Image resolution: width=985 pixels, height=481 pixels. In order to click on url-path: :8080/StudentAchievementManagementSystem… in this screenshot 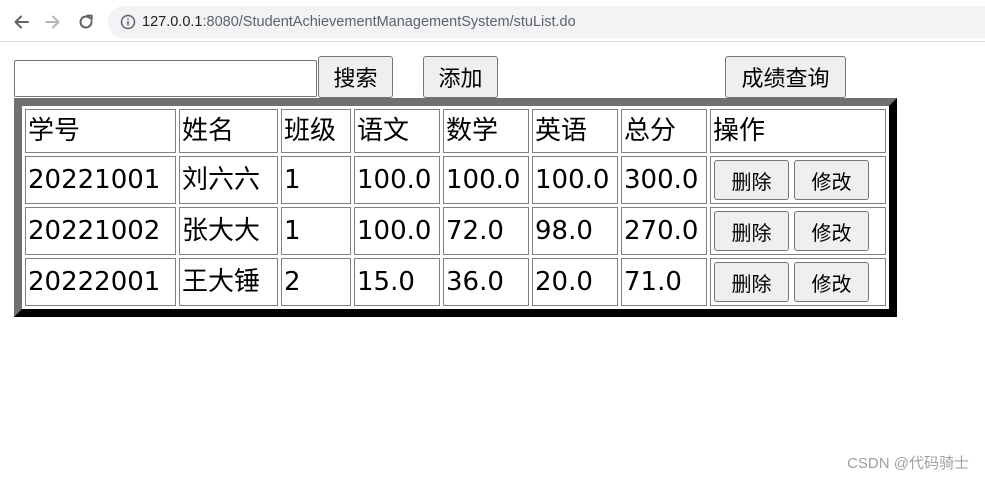, I will do `click(389, 22)`.